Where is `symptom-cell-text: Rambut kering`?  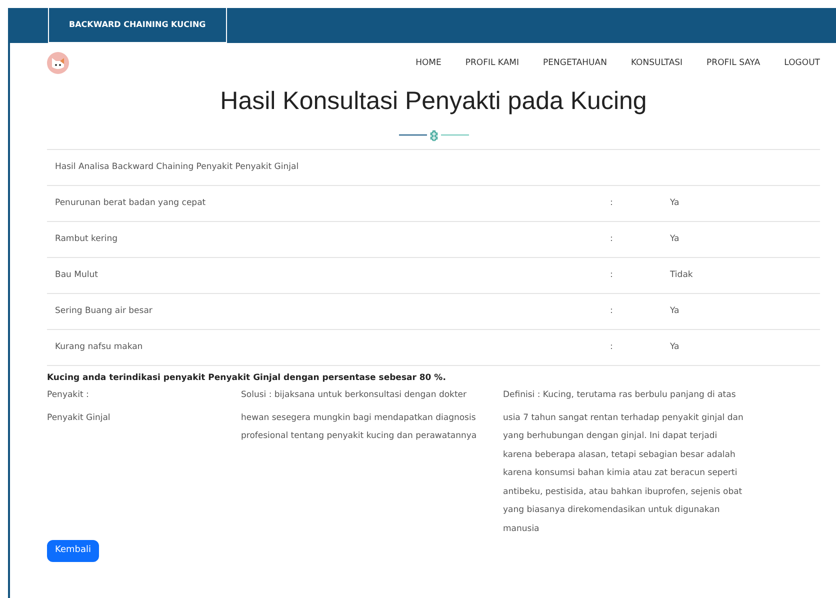 symptom-cell-text: Rambut kering is located at coordinates (87, 239).